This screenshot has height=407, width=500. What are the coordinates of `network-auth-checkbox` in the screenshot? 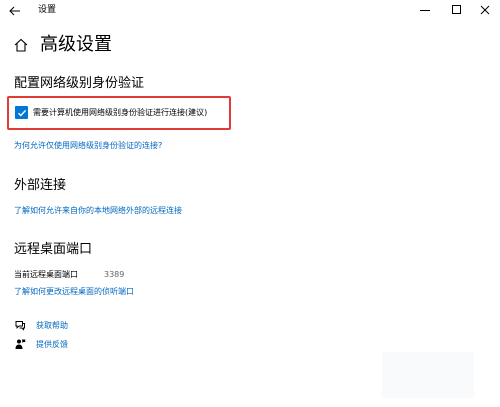 It's located at (21, 112).